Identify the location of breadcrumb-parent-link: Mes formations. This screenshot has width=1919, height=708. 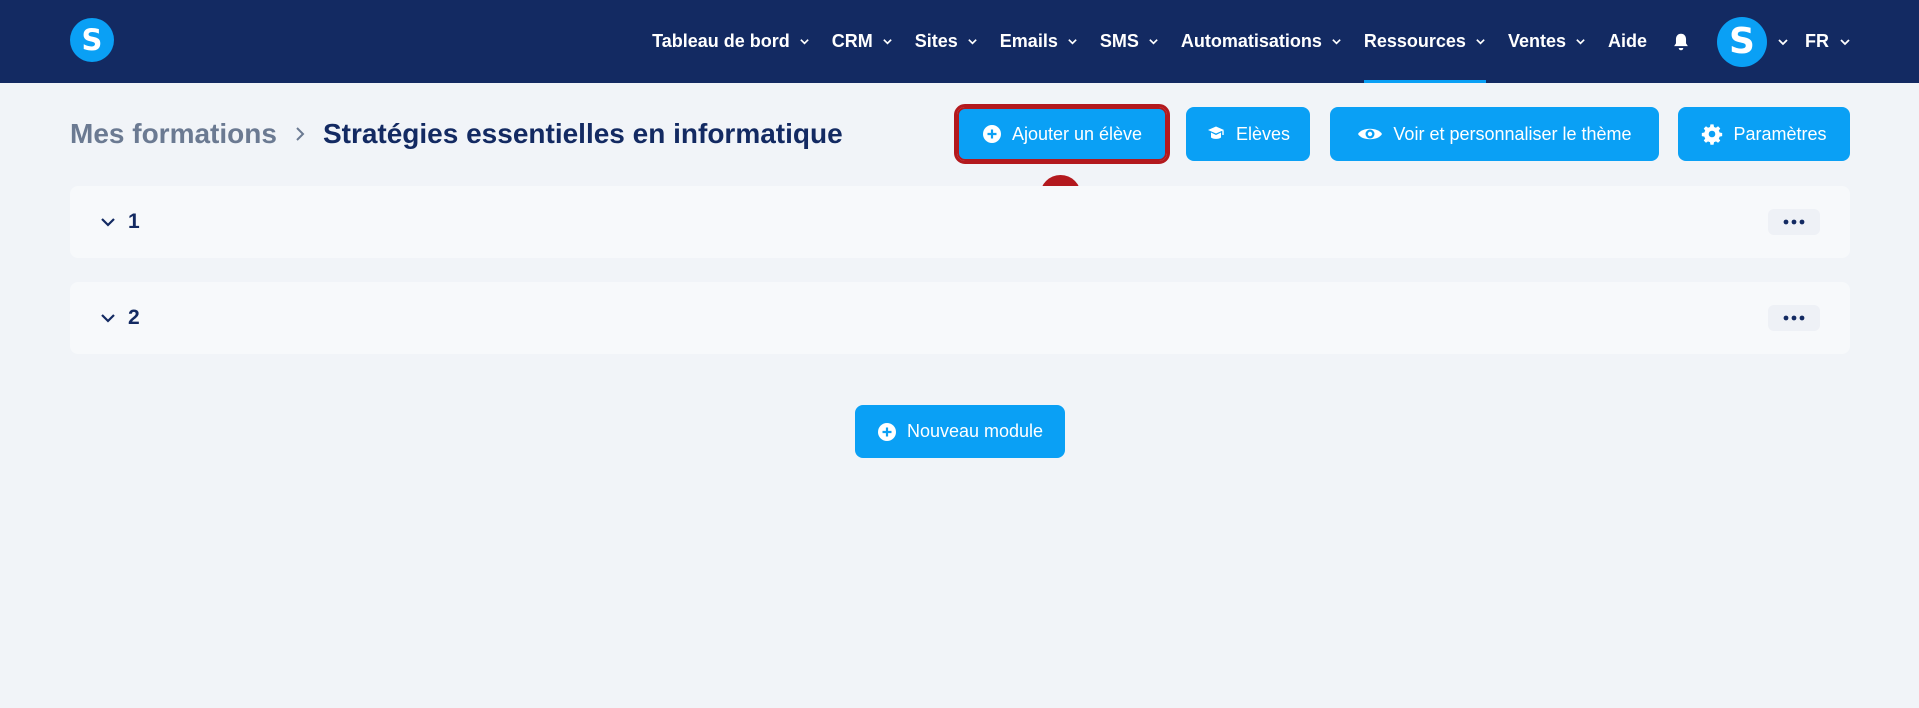
(173, 134).